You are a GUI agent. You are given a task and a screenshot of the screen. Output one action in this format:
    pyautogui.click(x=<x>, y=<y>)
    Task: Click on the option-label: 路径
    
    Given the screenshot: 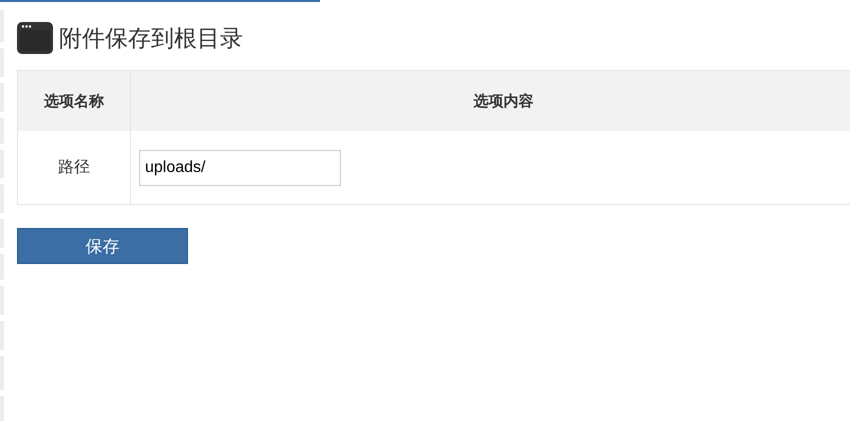 What is the action you would take?
    pyautogui.click(x=74, y=166)
    